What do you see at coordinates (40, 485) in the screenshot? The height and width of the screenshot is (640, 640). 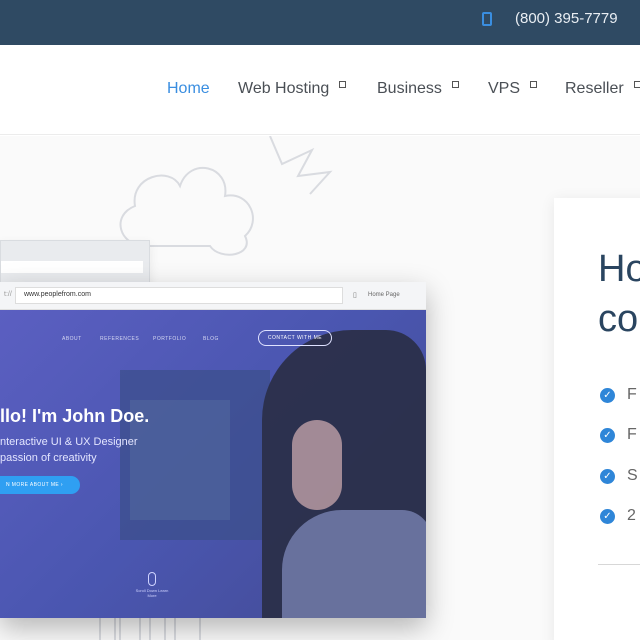 I see `site-cta-button: N MORE ABOUT ME ›` at bounding box center [40, 485].